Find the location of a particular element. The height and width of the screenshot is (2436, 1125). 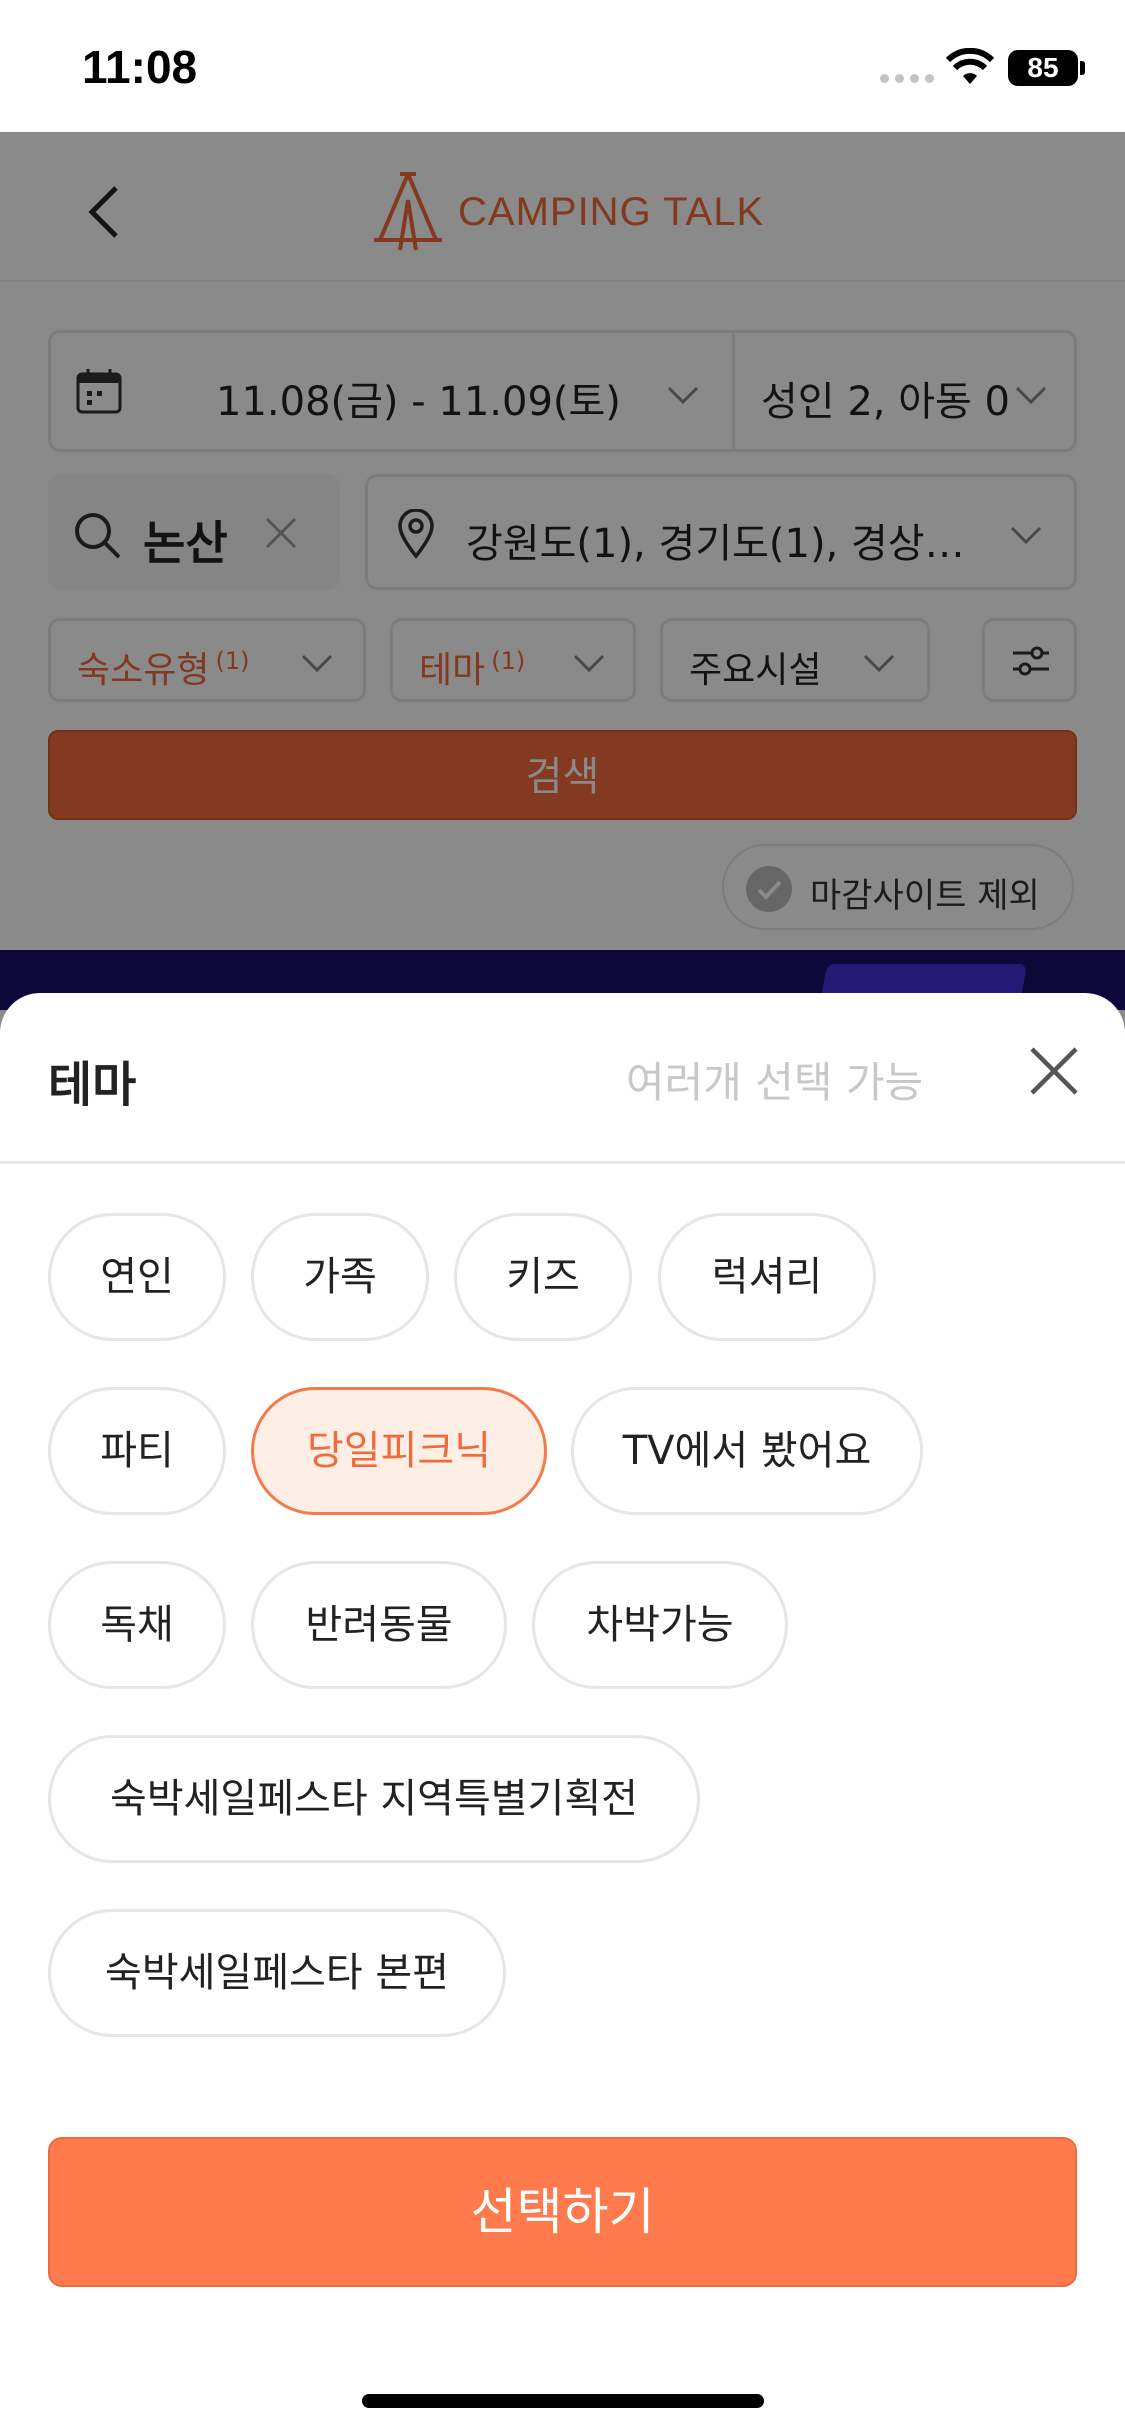

theme-chip-party: 파티 is located at coordinates (137, 1451).